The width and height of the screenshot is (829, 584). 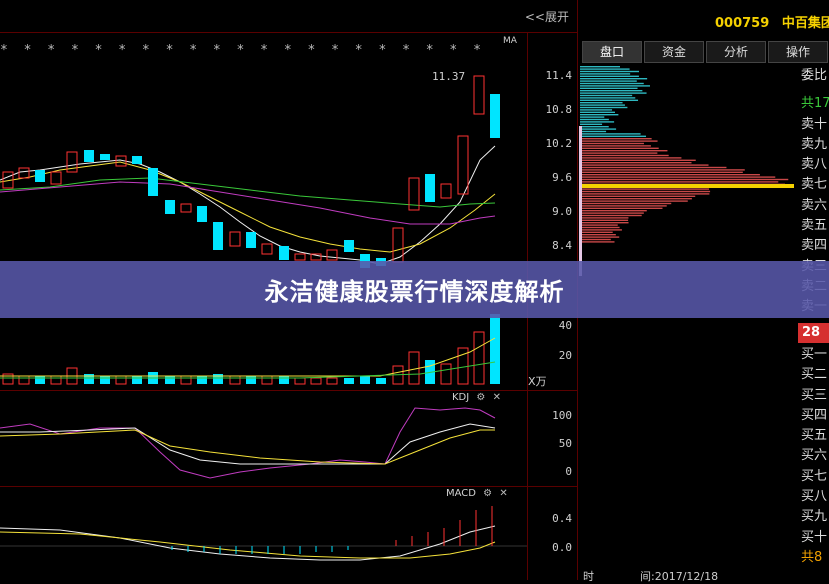 I want to click on macd-tick: 0.0, so click(x=562, y=547).